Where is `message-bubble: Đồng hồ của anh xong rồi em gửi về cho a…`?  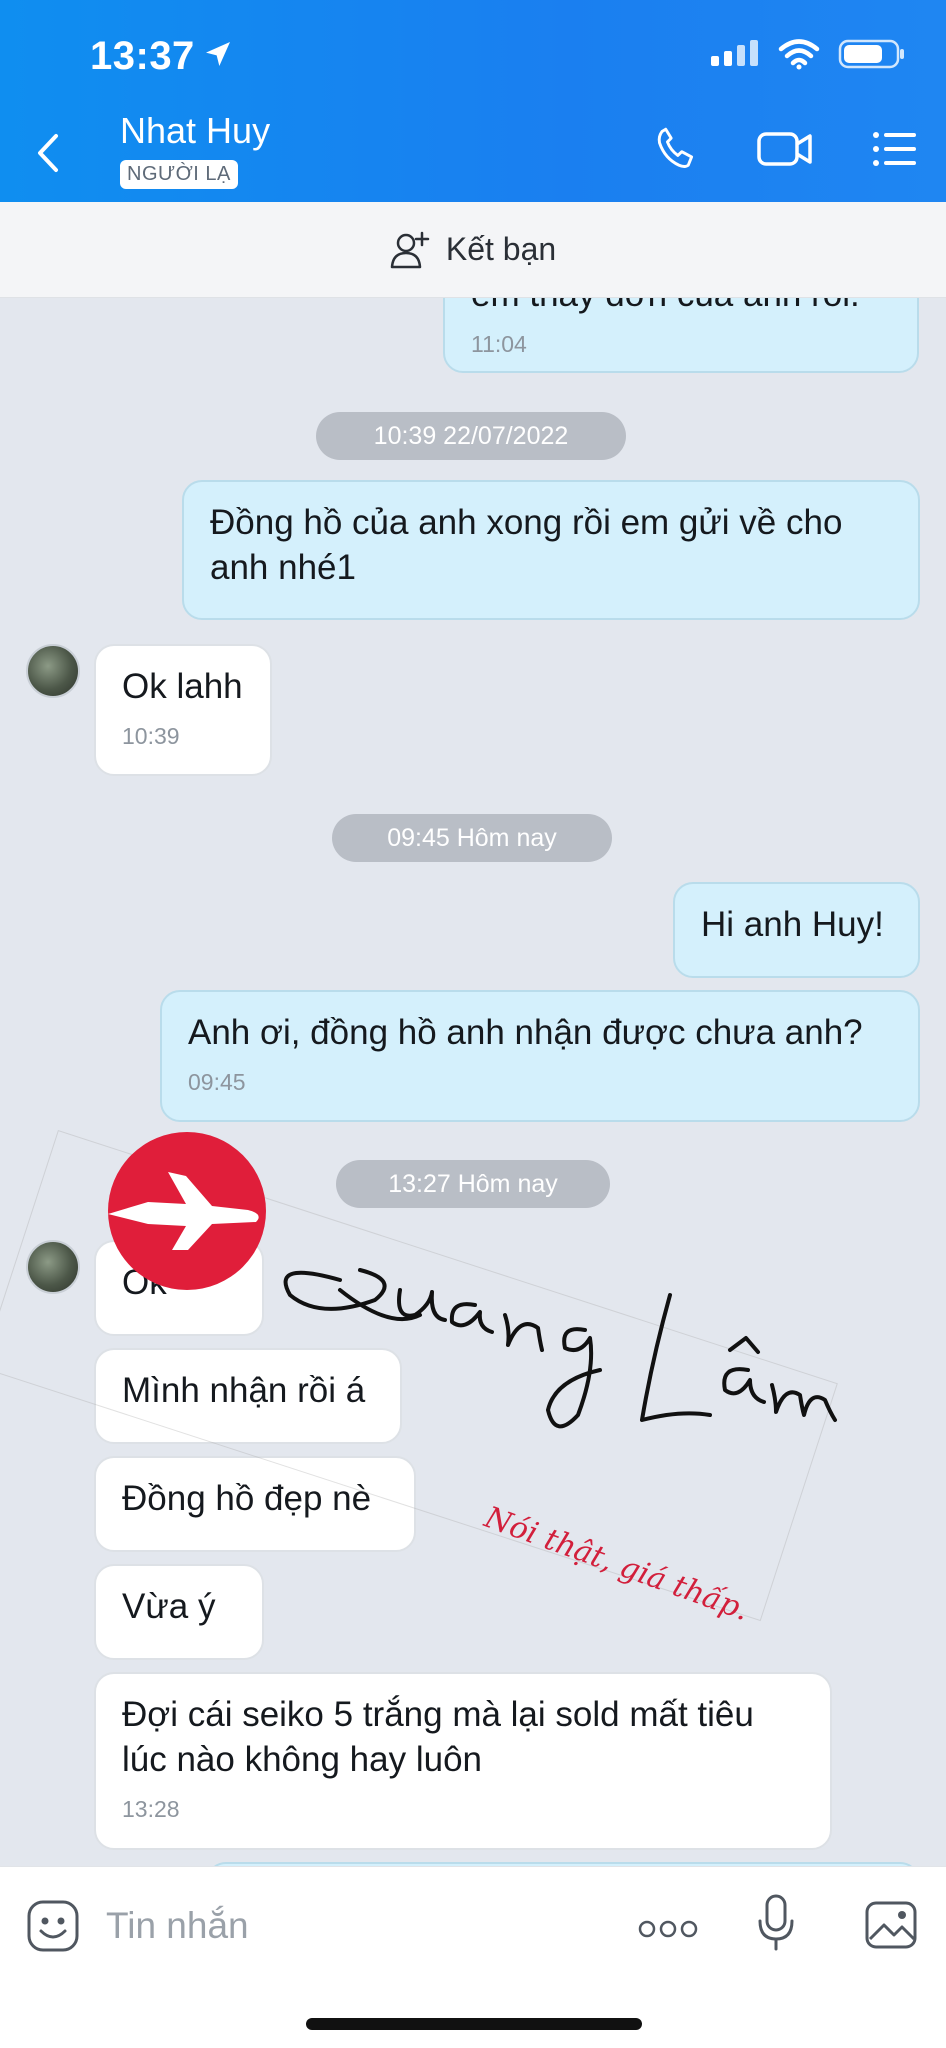 message-bubble: Đồng hồ của anh xong rồi em gửi về cho a… is located at coordinates (551, 550).